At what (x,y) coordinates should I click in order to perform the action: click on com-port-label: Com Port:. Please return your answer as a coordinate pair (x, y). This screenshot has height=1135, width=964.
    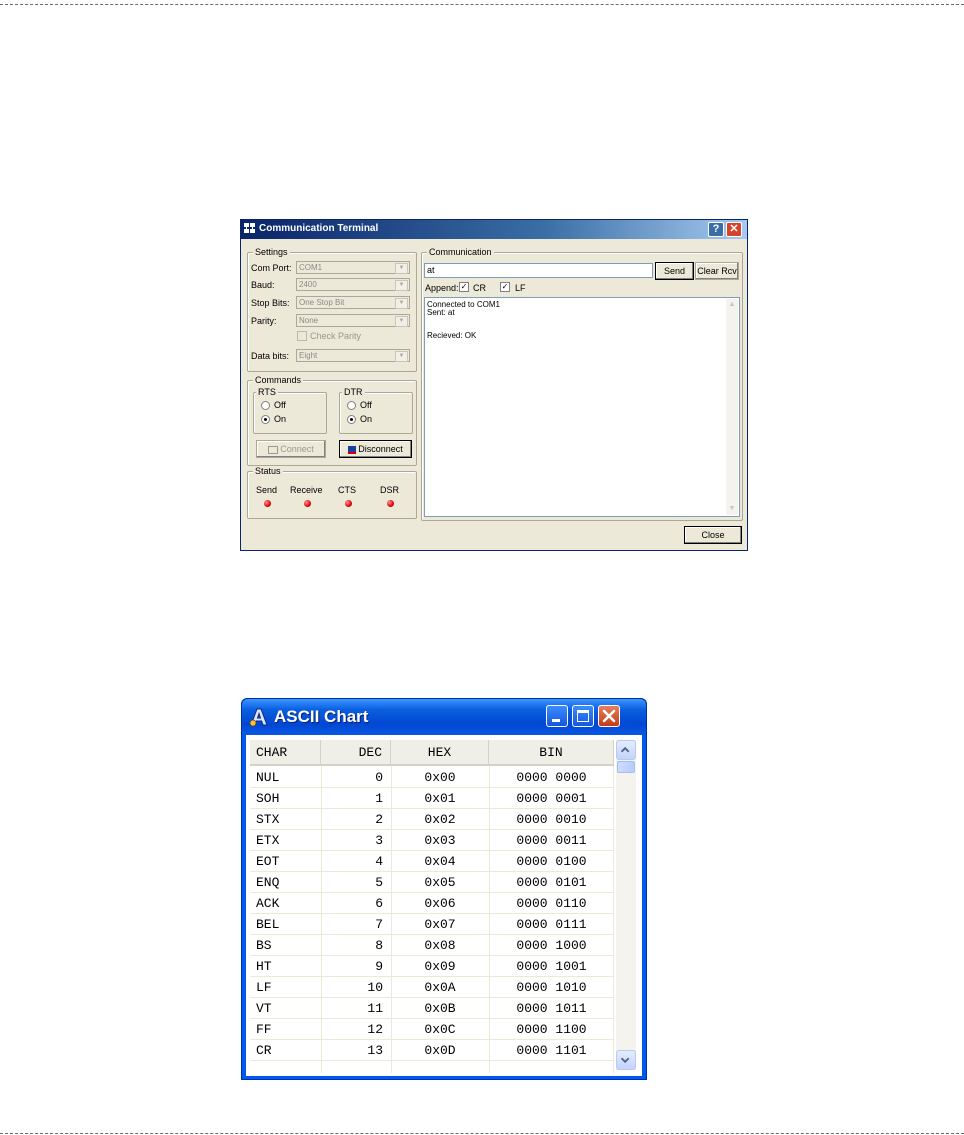
    Looking at the image, I should click on (271, 268).